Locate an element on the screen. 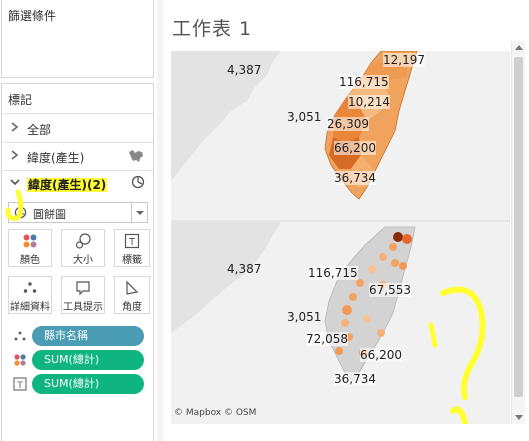 Image resolution: width=529 pixels, height=441 pixels. label-button: T 標籤 is located at coordinates (132, 248).